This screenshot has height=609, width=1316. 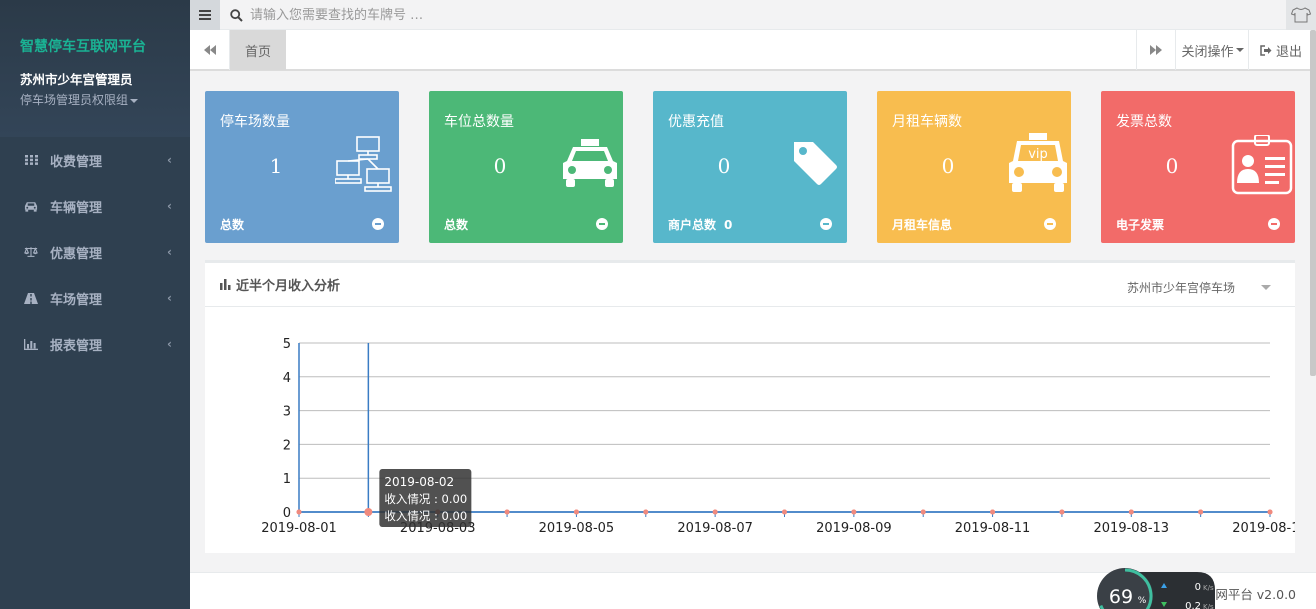 What do you see at coordinates (550, 15) in the screenshot?
I see `search-input` at bounding box center [550, 15].